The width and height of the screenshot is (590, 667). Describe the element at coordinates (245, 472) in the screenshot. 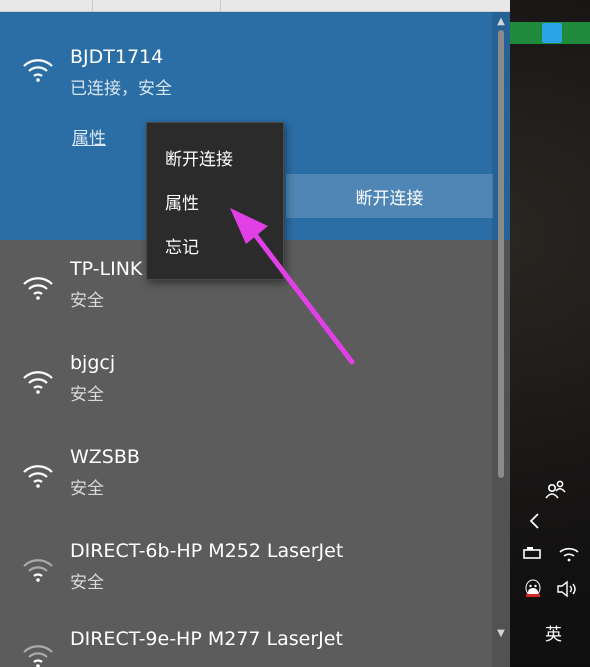

I see `network-item: WZSBB 安全` at that location.